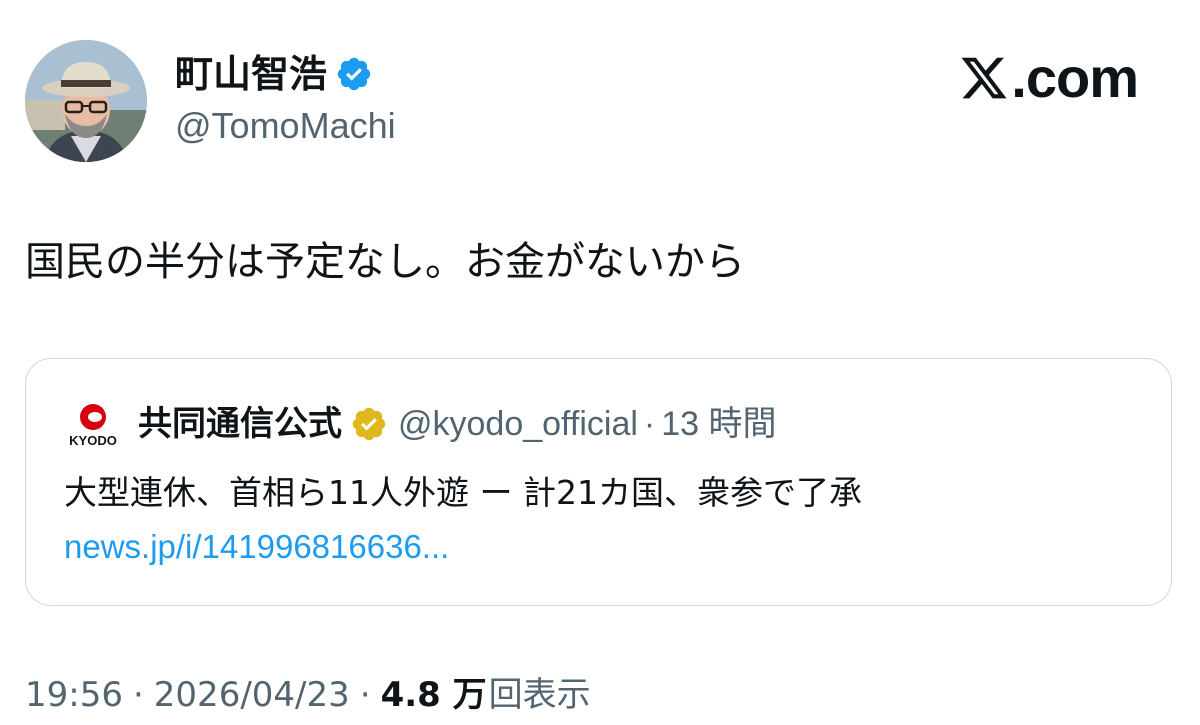 The image size is (1200, 725). I want to click on kyodo-logo-icon: KYODO, so click(93, 424).